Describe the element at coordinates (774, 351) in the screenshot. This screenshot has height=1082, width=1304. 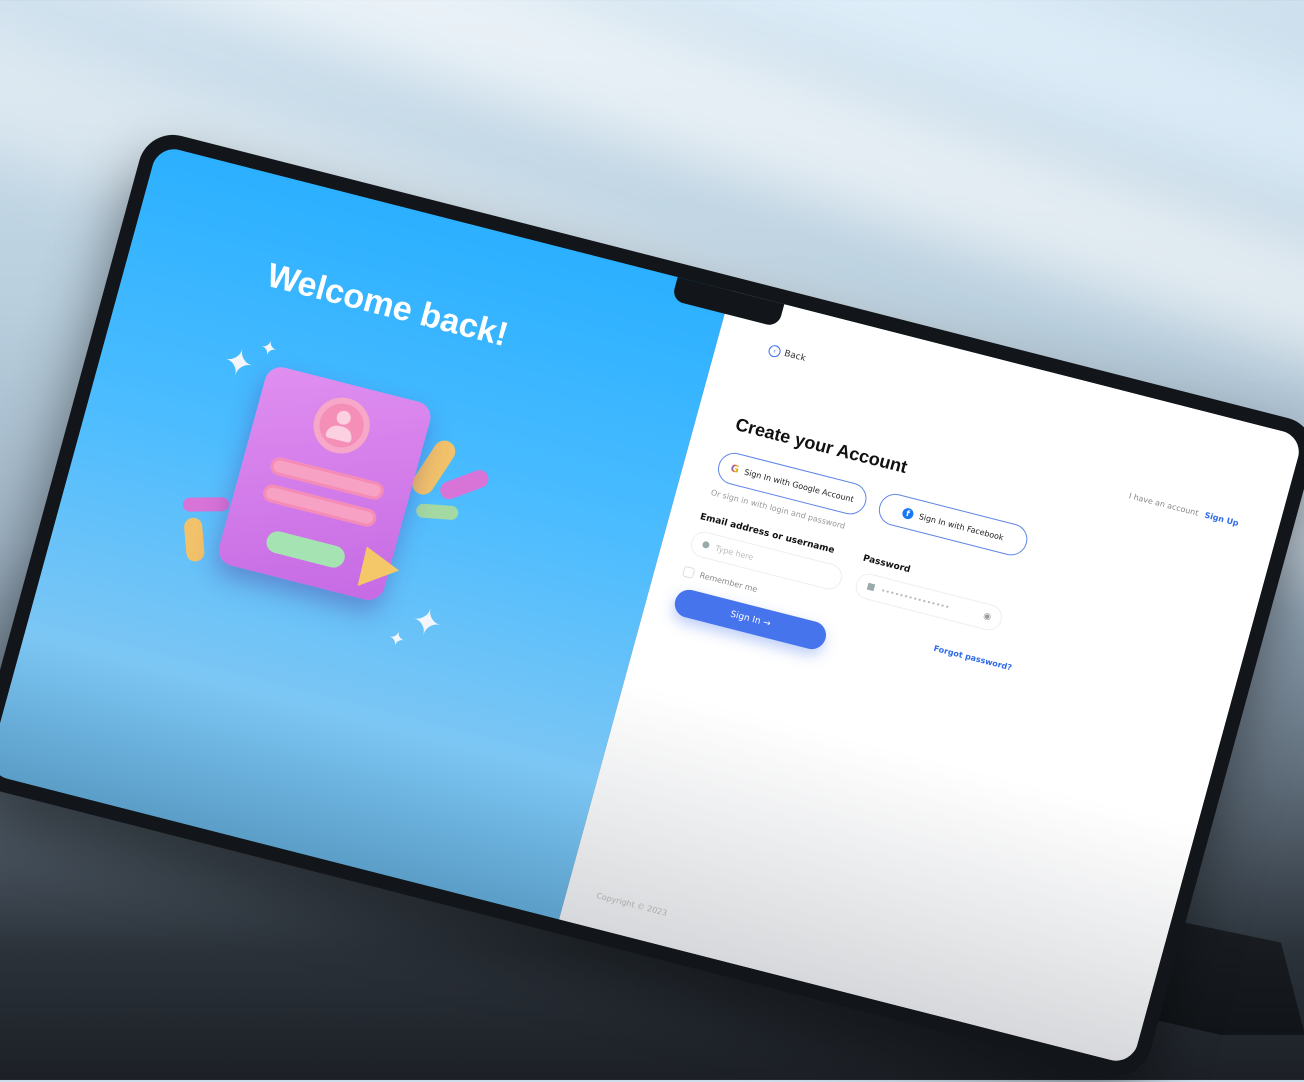
I see `back-circle-icon: ‹` at that location.